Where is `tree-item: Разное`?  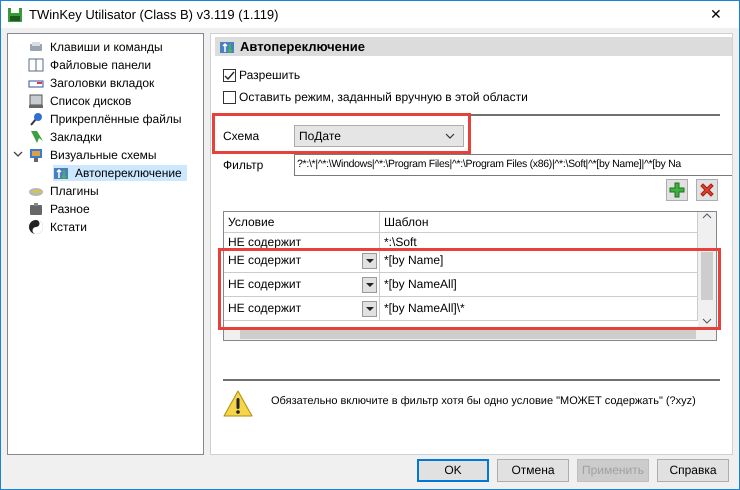
tree-item: Разное is located at coordinates (61, 209).